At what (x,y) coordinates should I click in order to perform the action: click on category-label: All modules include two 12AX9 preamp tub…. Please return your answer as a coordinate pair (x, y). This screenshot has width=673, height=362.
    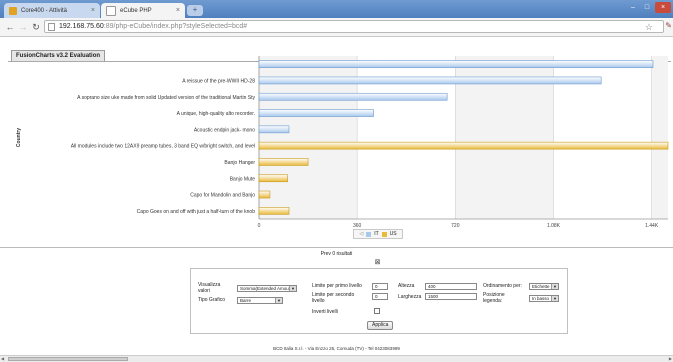
    Looking at the image, I should click on (163, 147).